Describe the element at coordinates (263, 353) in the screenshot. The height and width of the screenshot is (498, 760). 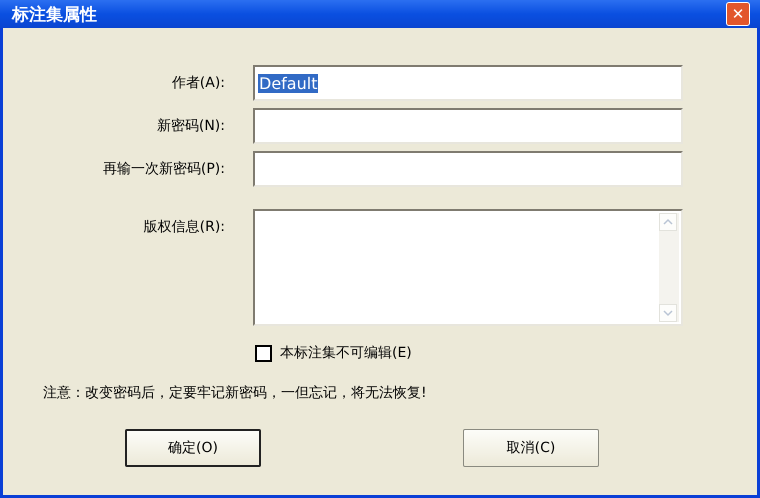
I see `checkbox` at that location.